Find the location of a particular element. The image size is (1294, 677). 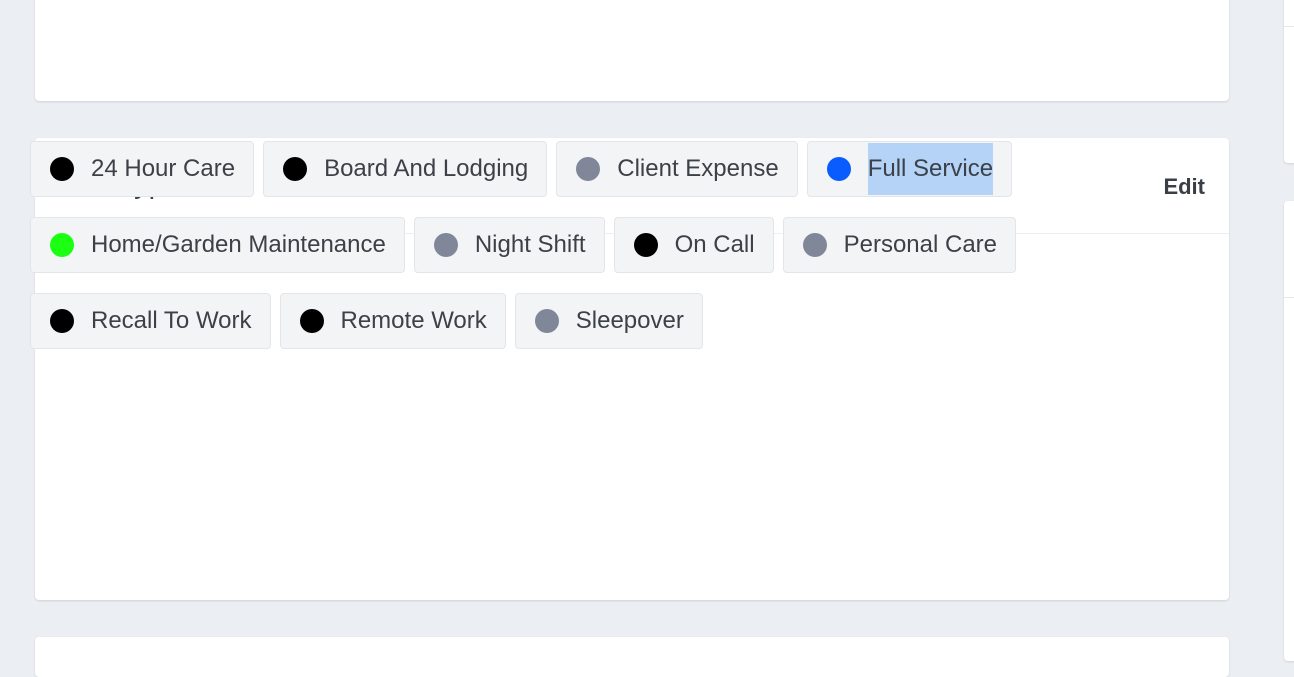

shift-type-label: Personal Care is located at coordinates (920, 244).